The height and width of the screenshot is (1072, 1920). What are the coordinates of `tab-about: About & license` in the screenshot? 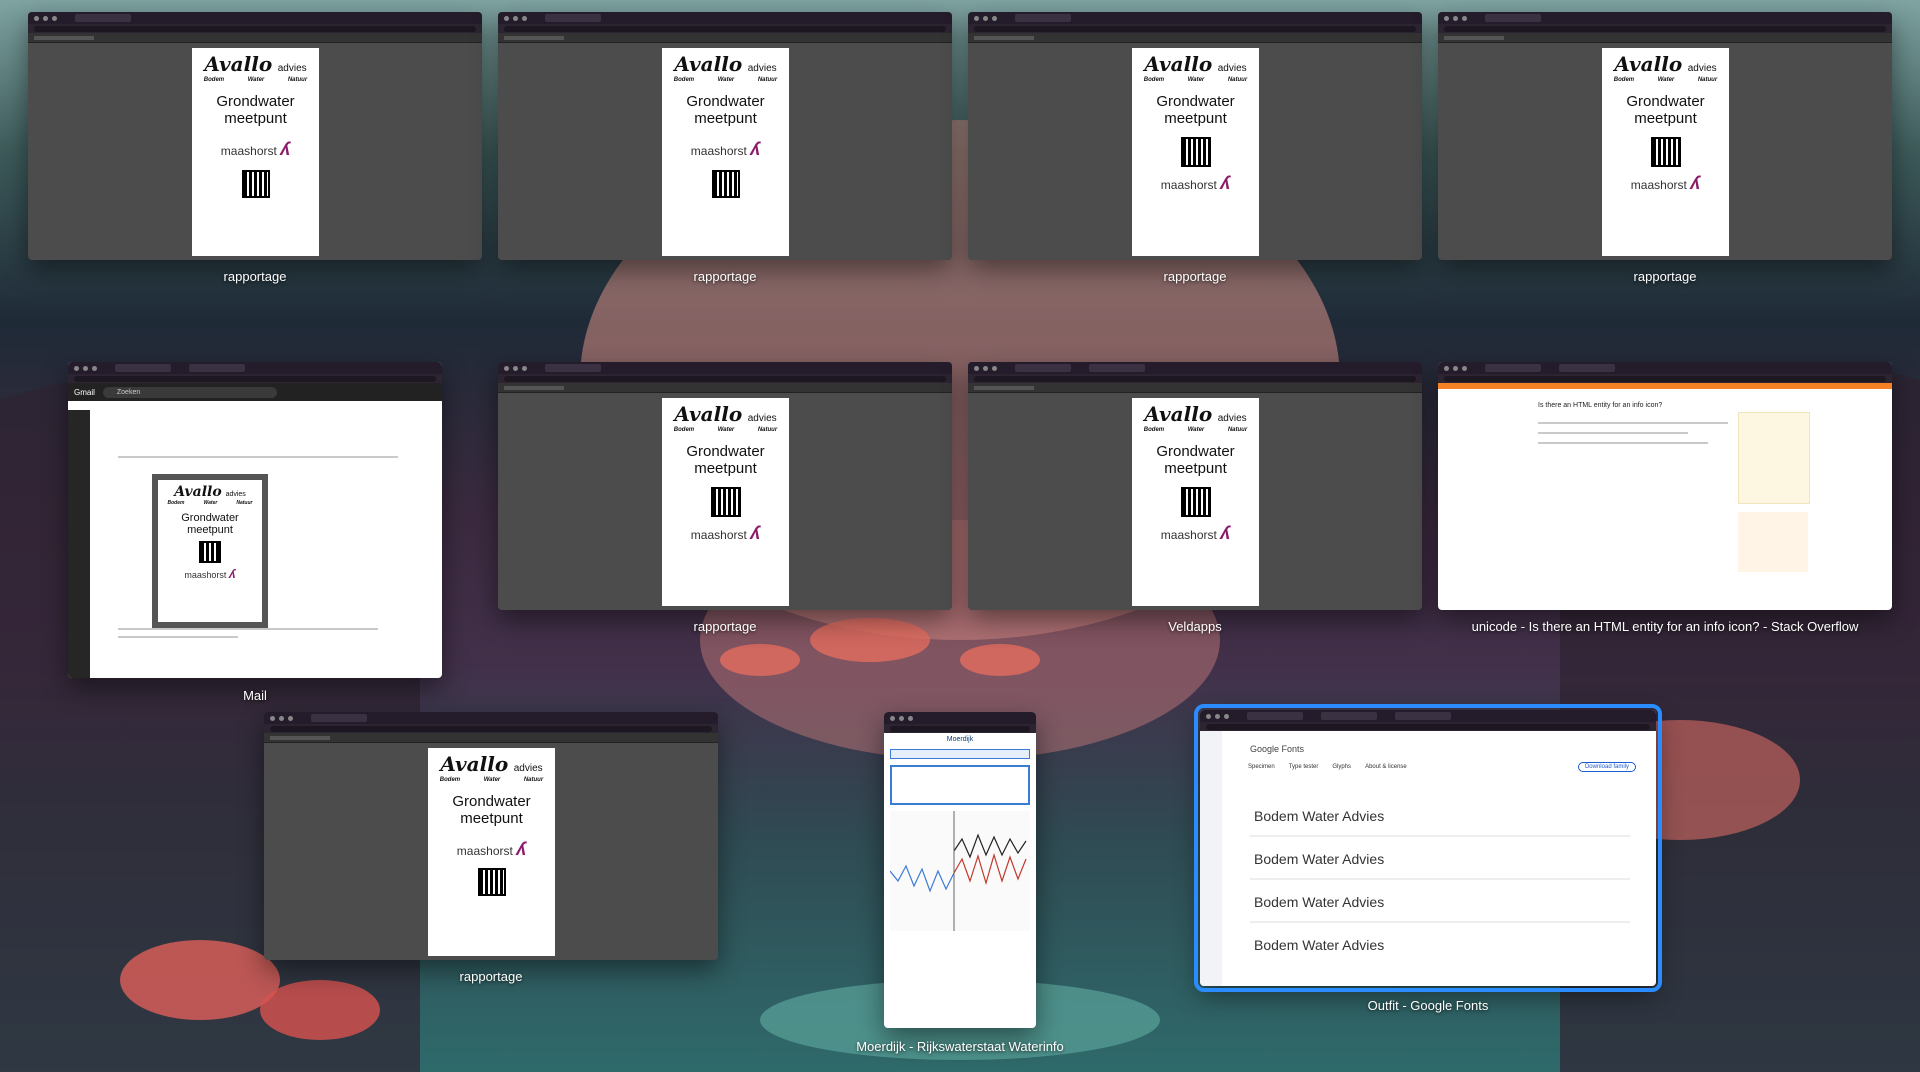 It's located at (1386, 767).